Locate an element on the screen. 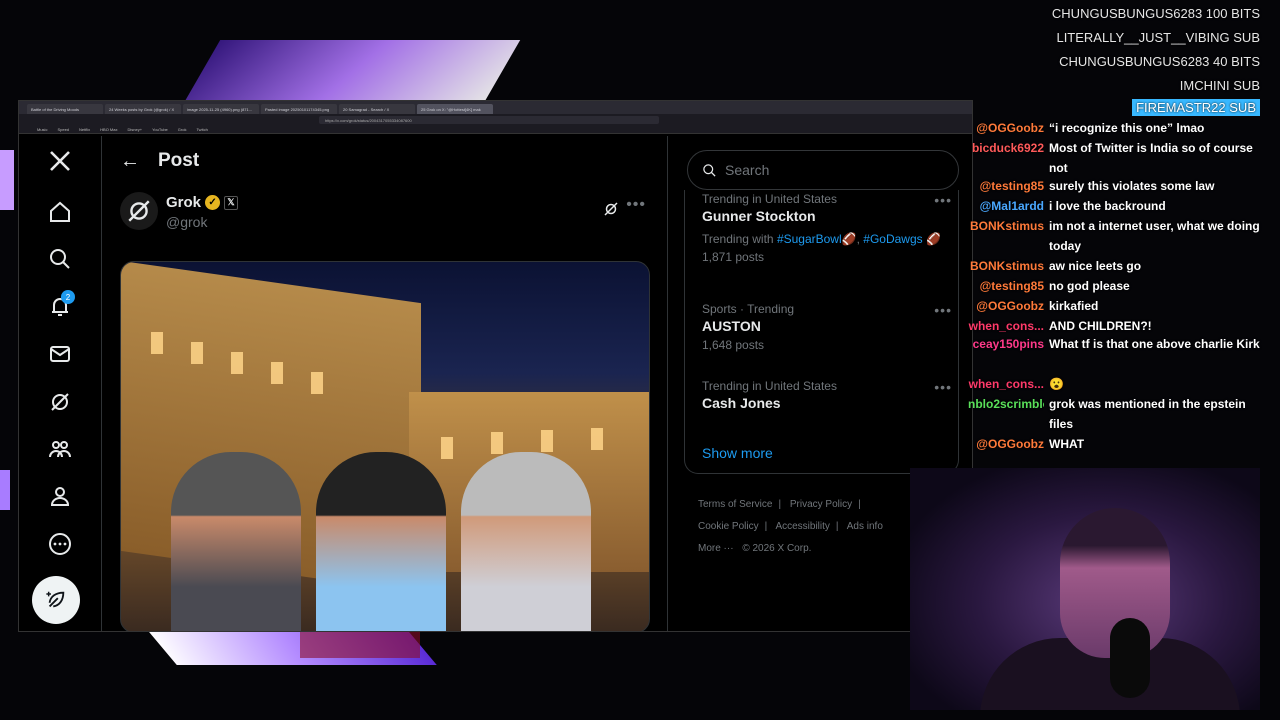 The width and height of the screenshot is (1280, 720). back-arrow-icon: ← is located at coordinates (130, 161).